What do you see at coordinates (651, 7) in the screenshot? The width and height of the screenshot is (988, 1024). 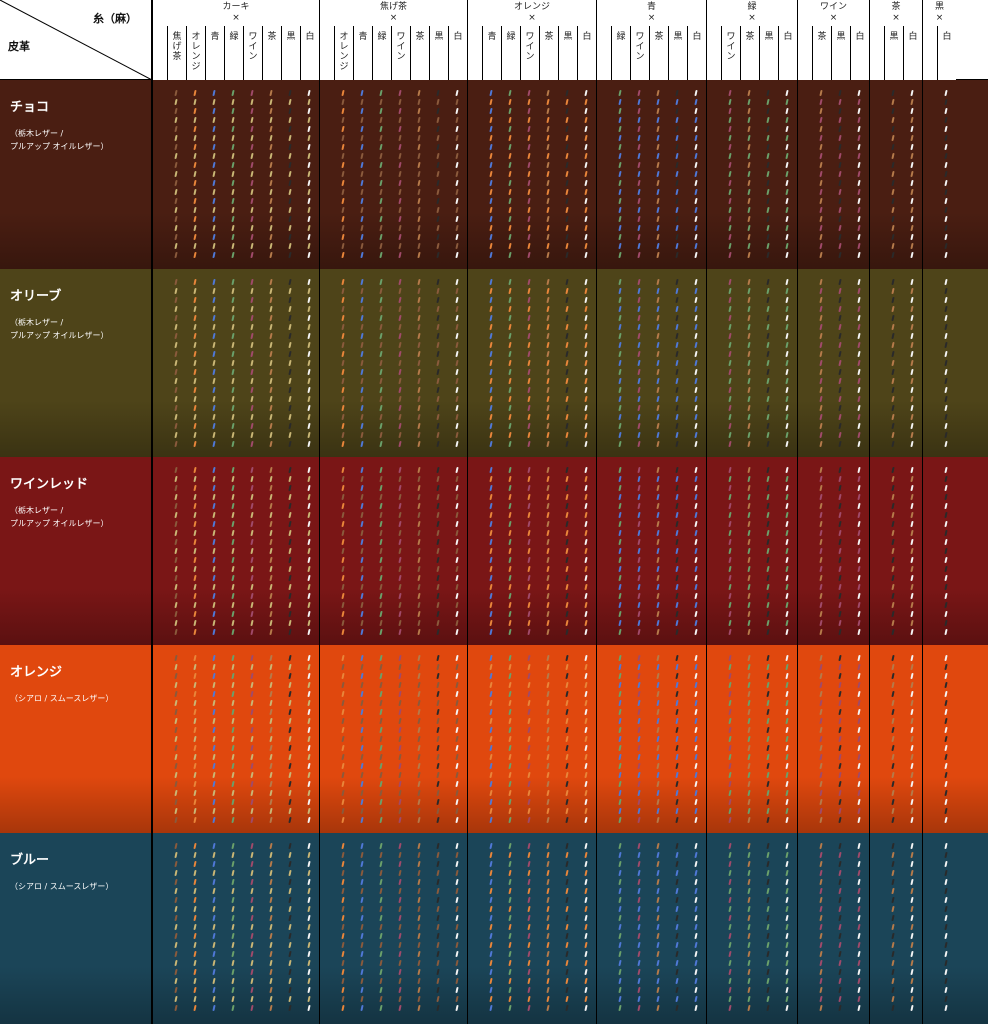 I see `thread-group-title: 青` at bounding box center [651, 7].